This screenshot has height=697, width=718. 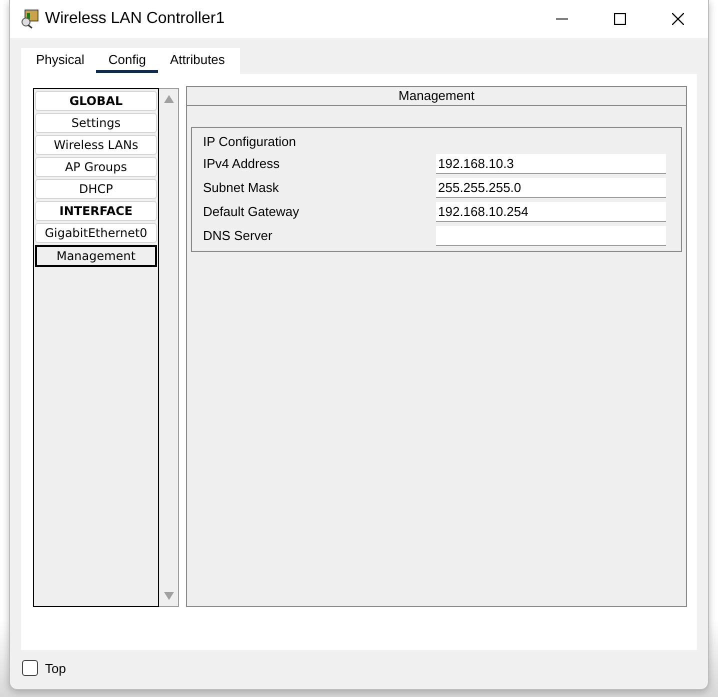 I want to click on group-title: IP Configuration, so click(x=250, y=141).